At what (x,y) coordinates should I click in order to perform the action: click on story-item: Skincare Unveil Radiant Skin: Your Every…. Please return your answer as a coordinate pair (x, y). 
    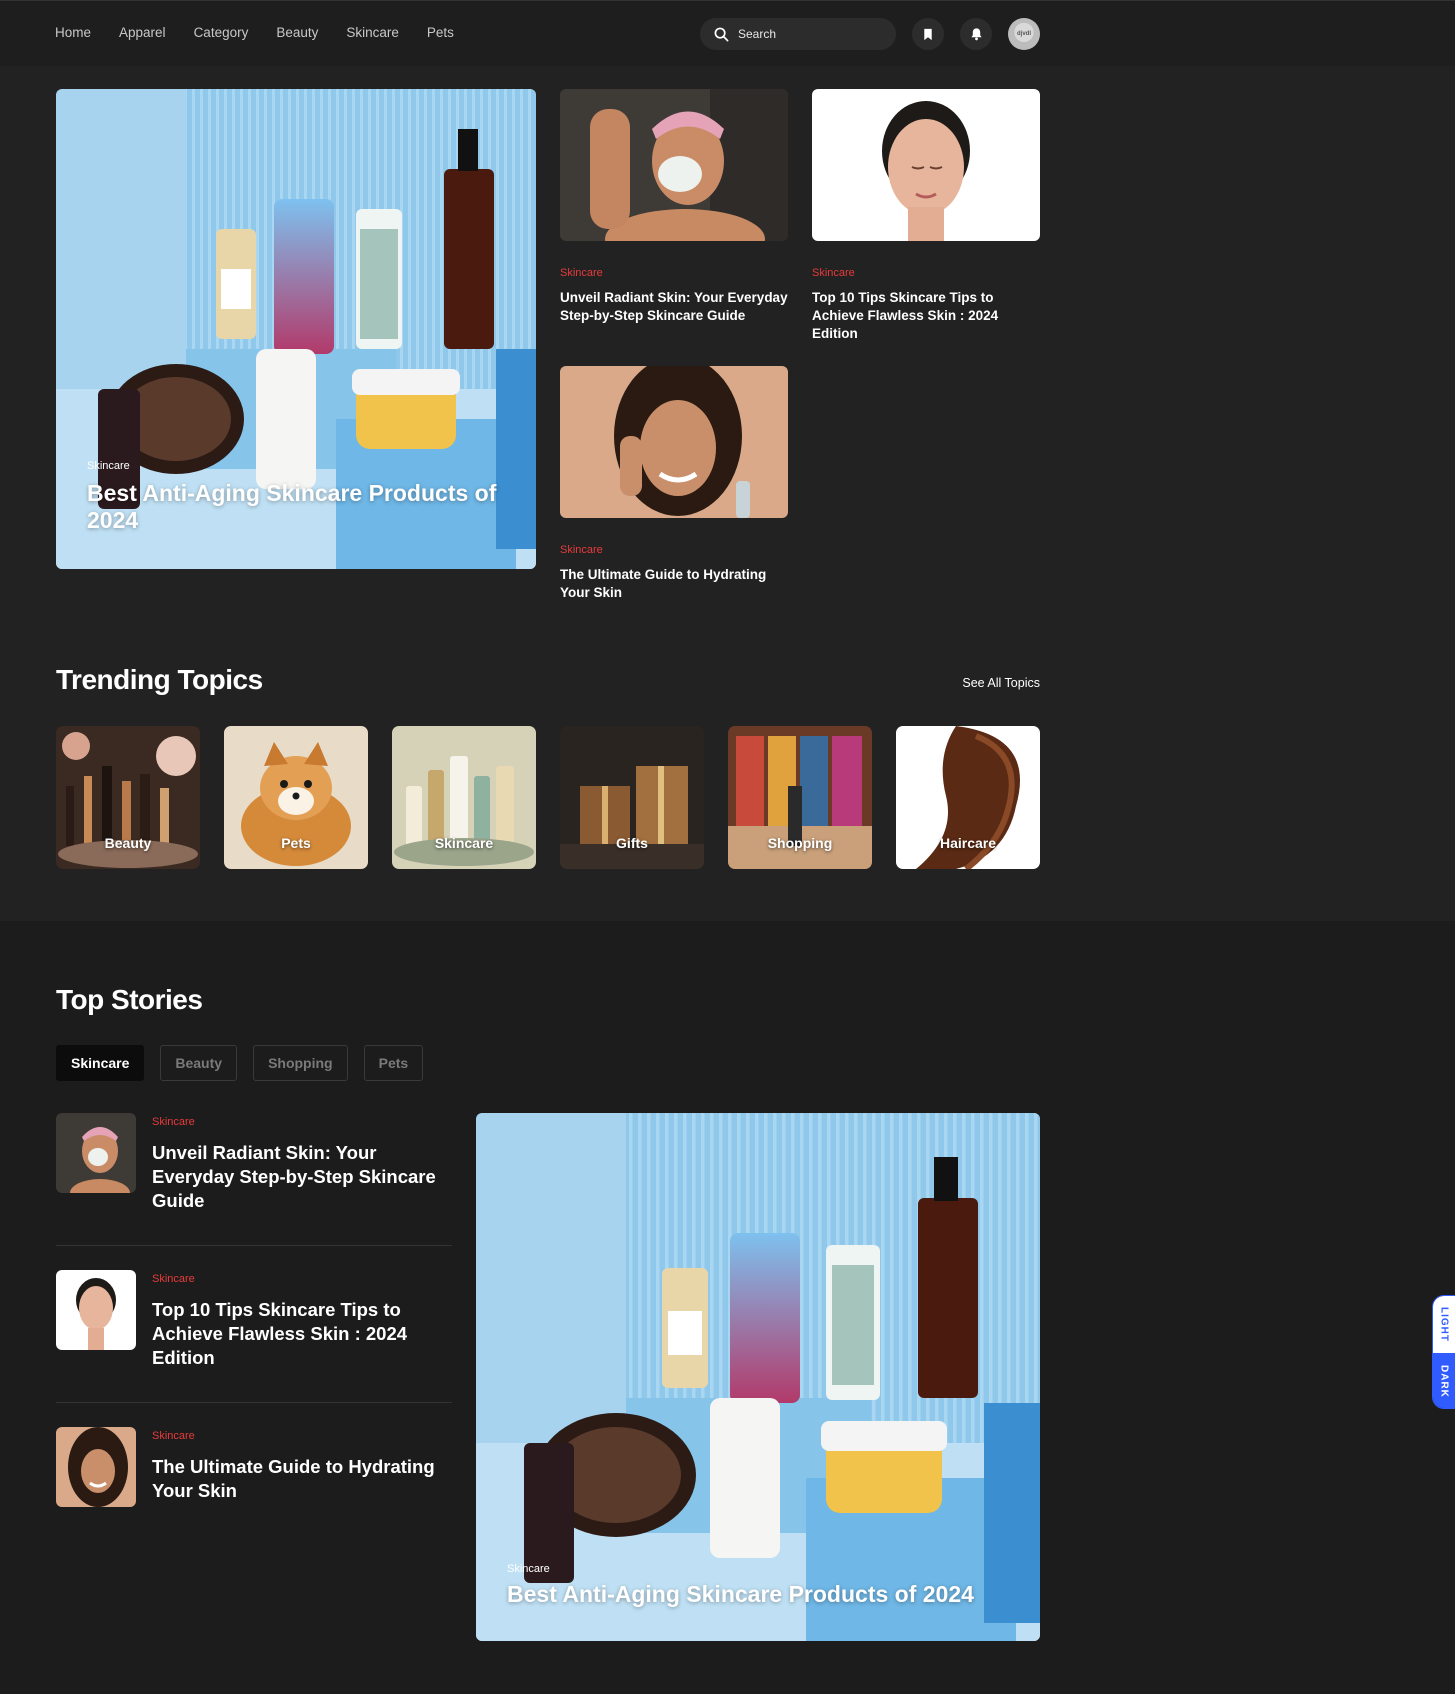
    Looking at the image, I should click on (254, 1168).